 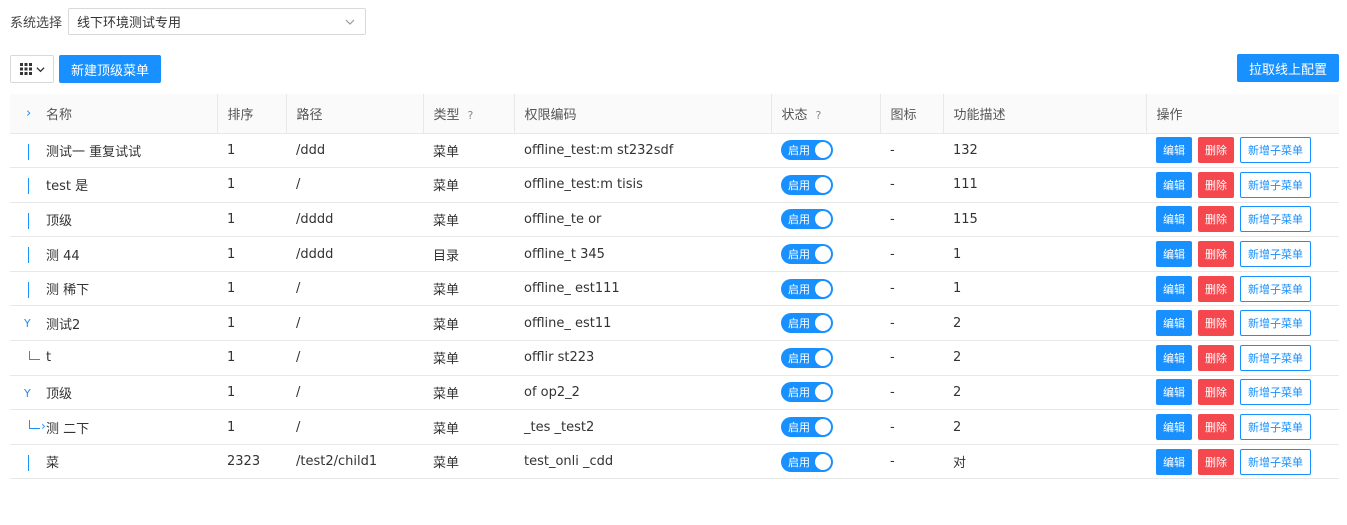 What do you see at coordinates (1045, 114) in the screenshot?
I see `column-header-desc: 功能描述` at bounding box center [1045, 114].